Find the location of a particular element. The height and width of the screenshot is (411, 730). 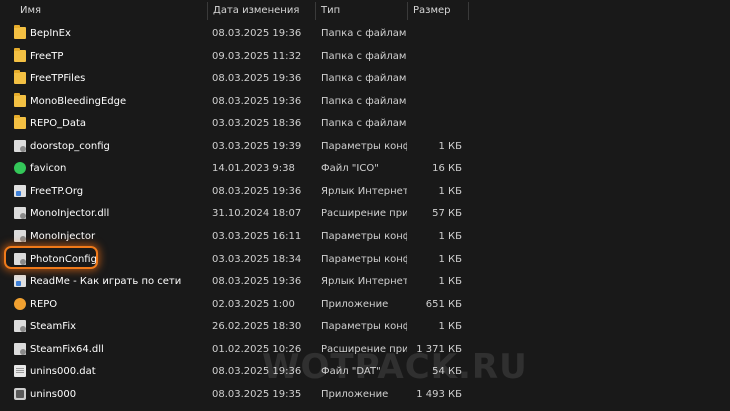

file-name: FreeTPFiles is located at coordinates (58, 79).